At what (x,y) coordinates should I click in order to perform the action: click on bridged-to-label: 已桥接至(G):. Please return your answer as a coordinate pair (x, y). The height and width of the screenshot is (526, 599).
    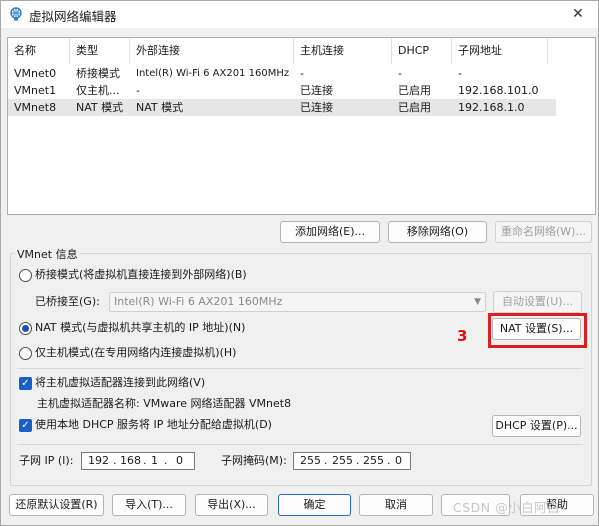
    Looking at the image, I should click on (67, 301).